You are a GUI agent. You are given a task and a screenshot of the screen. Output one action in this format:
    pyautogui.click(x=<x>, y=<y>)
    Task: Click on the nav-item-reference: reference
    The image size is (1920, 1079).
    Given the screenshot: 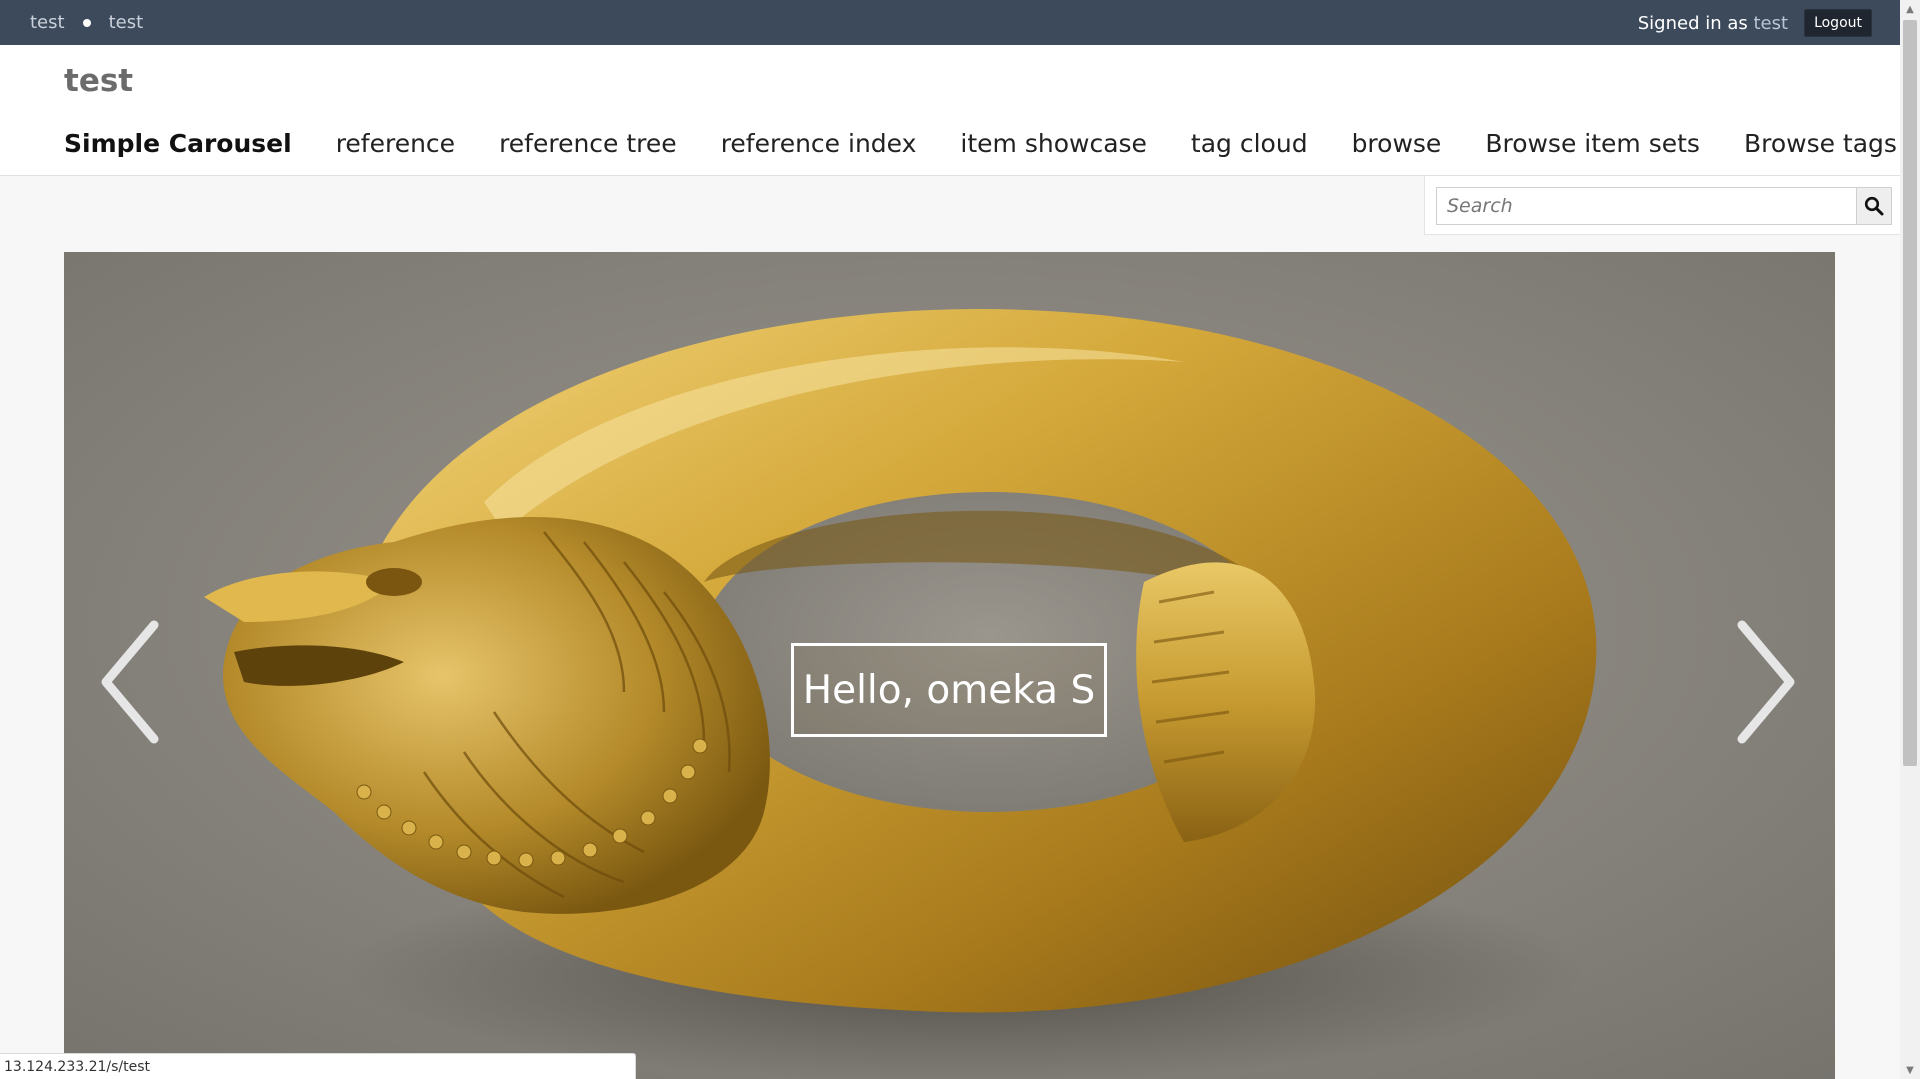 What is the action you would take?
    pyautogui.click(x=395, y=143)
    